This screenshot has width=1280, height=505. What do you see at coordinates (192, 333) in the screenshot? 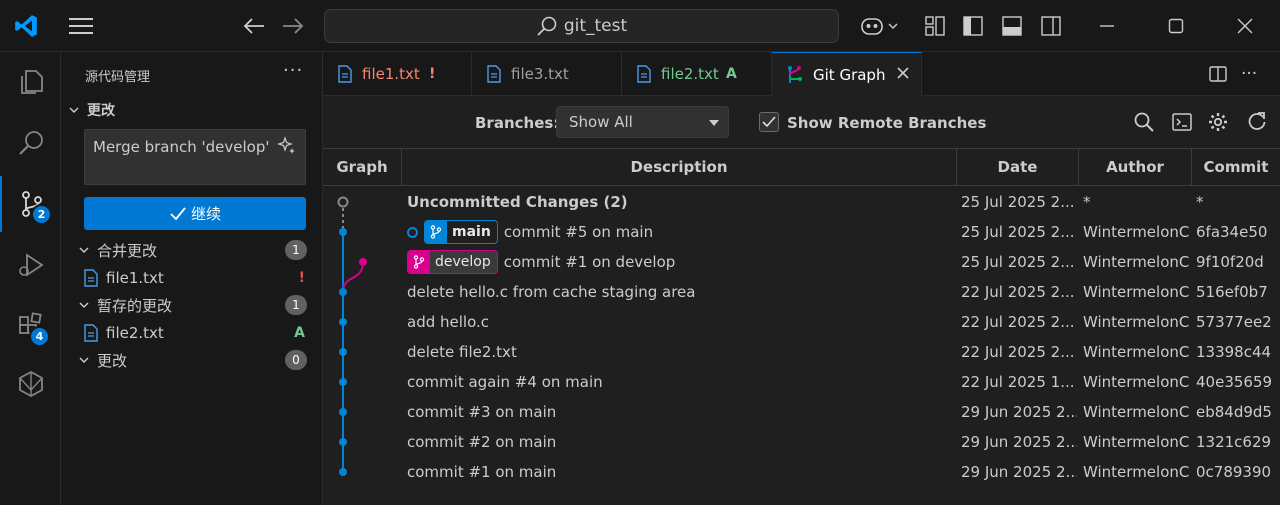
I see `file-item-file2: file2.txt A` at bounding box center [192, 333].